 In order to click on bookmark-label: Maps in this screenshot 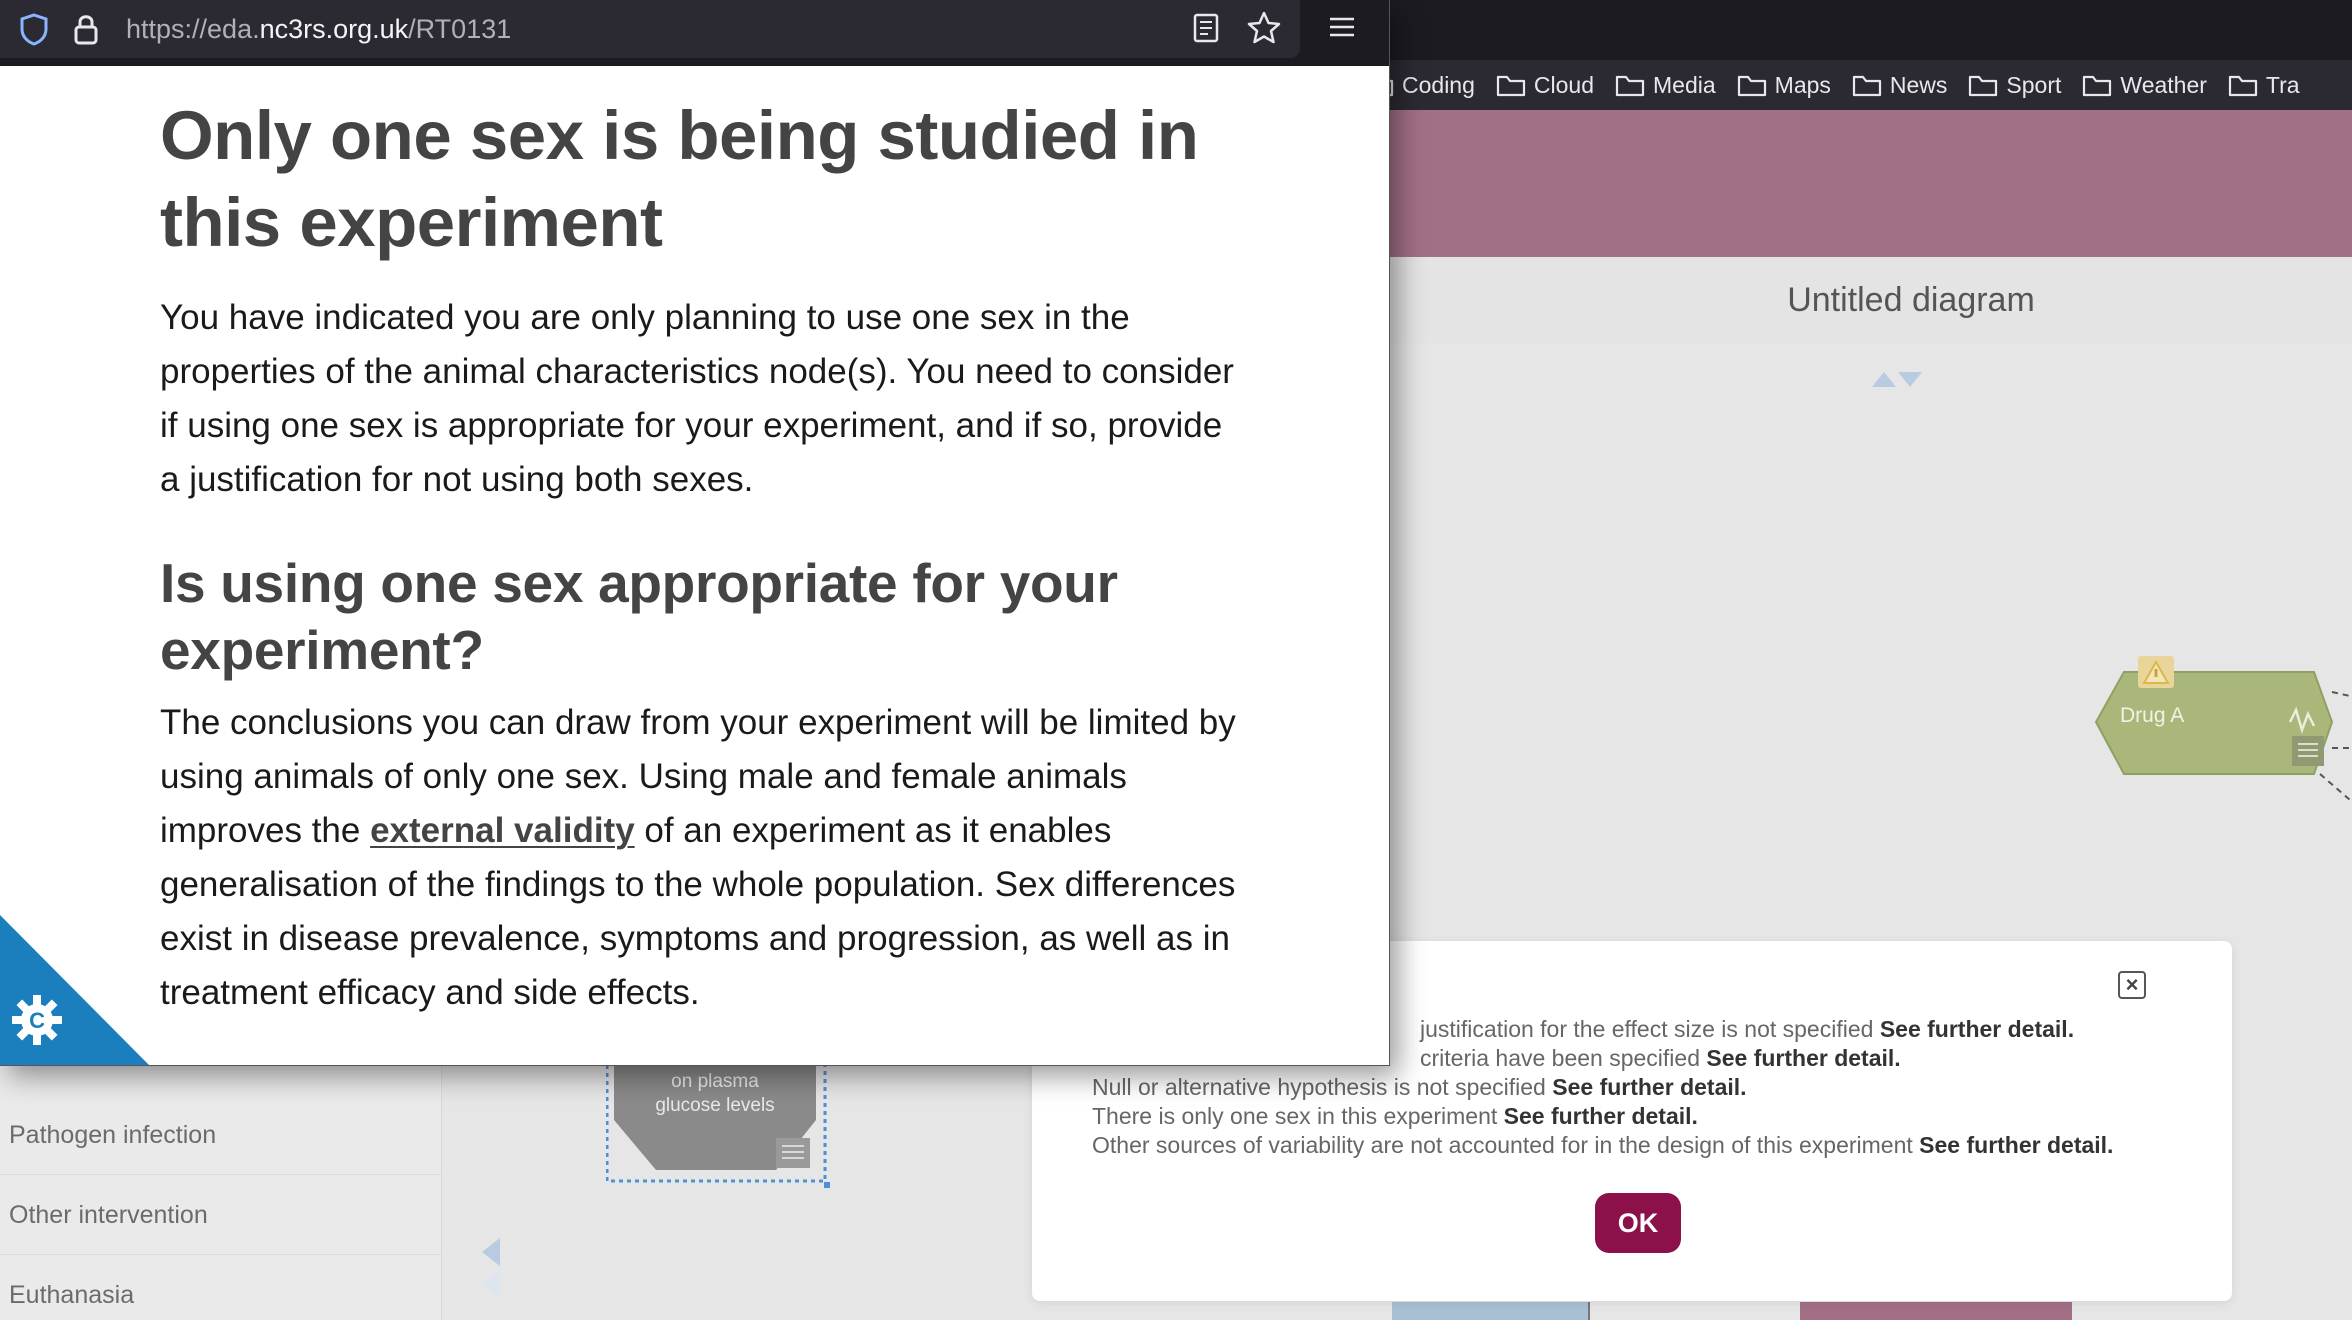, I will do `click(1802, 84)`.